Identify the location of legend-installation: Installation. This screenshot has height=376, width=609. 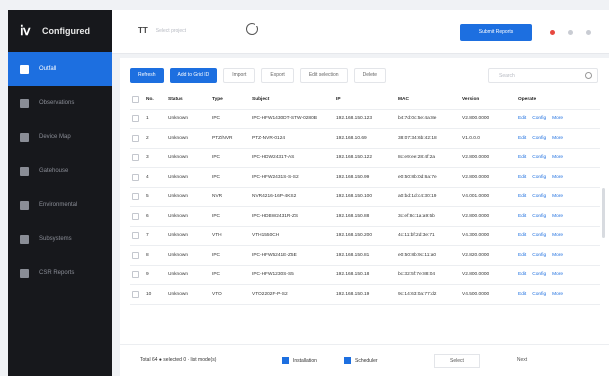
(299, 360).